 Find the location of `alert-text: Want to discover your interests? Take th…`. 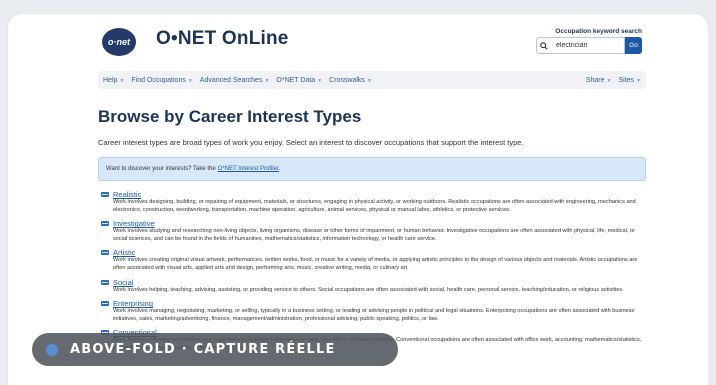

alert-text: Want to discover your interests? Take th… is located at coordinates (161, 169).